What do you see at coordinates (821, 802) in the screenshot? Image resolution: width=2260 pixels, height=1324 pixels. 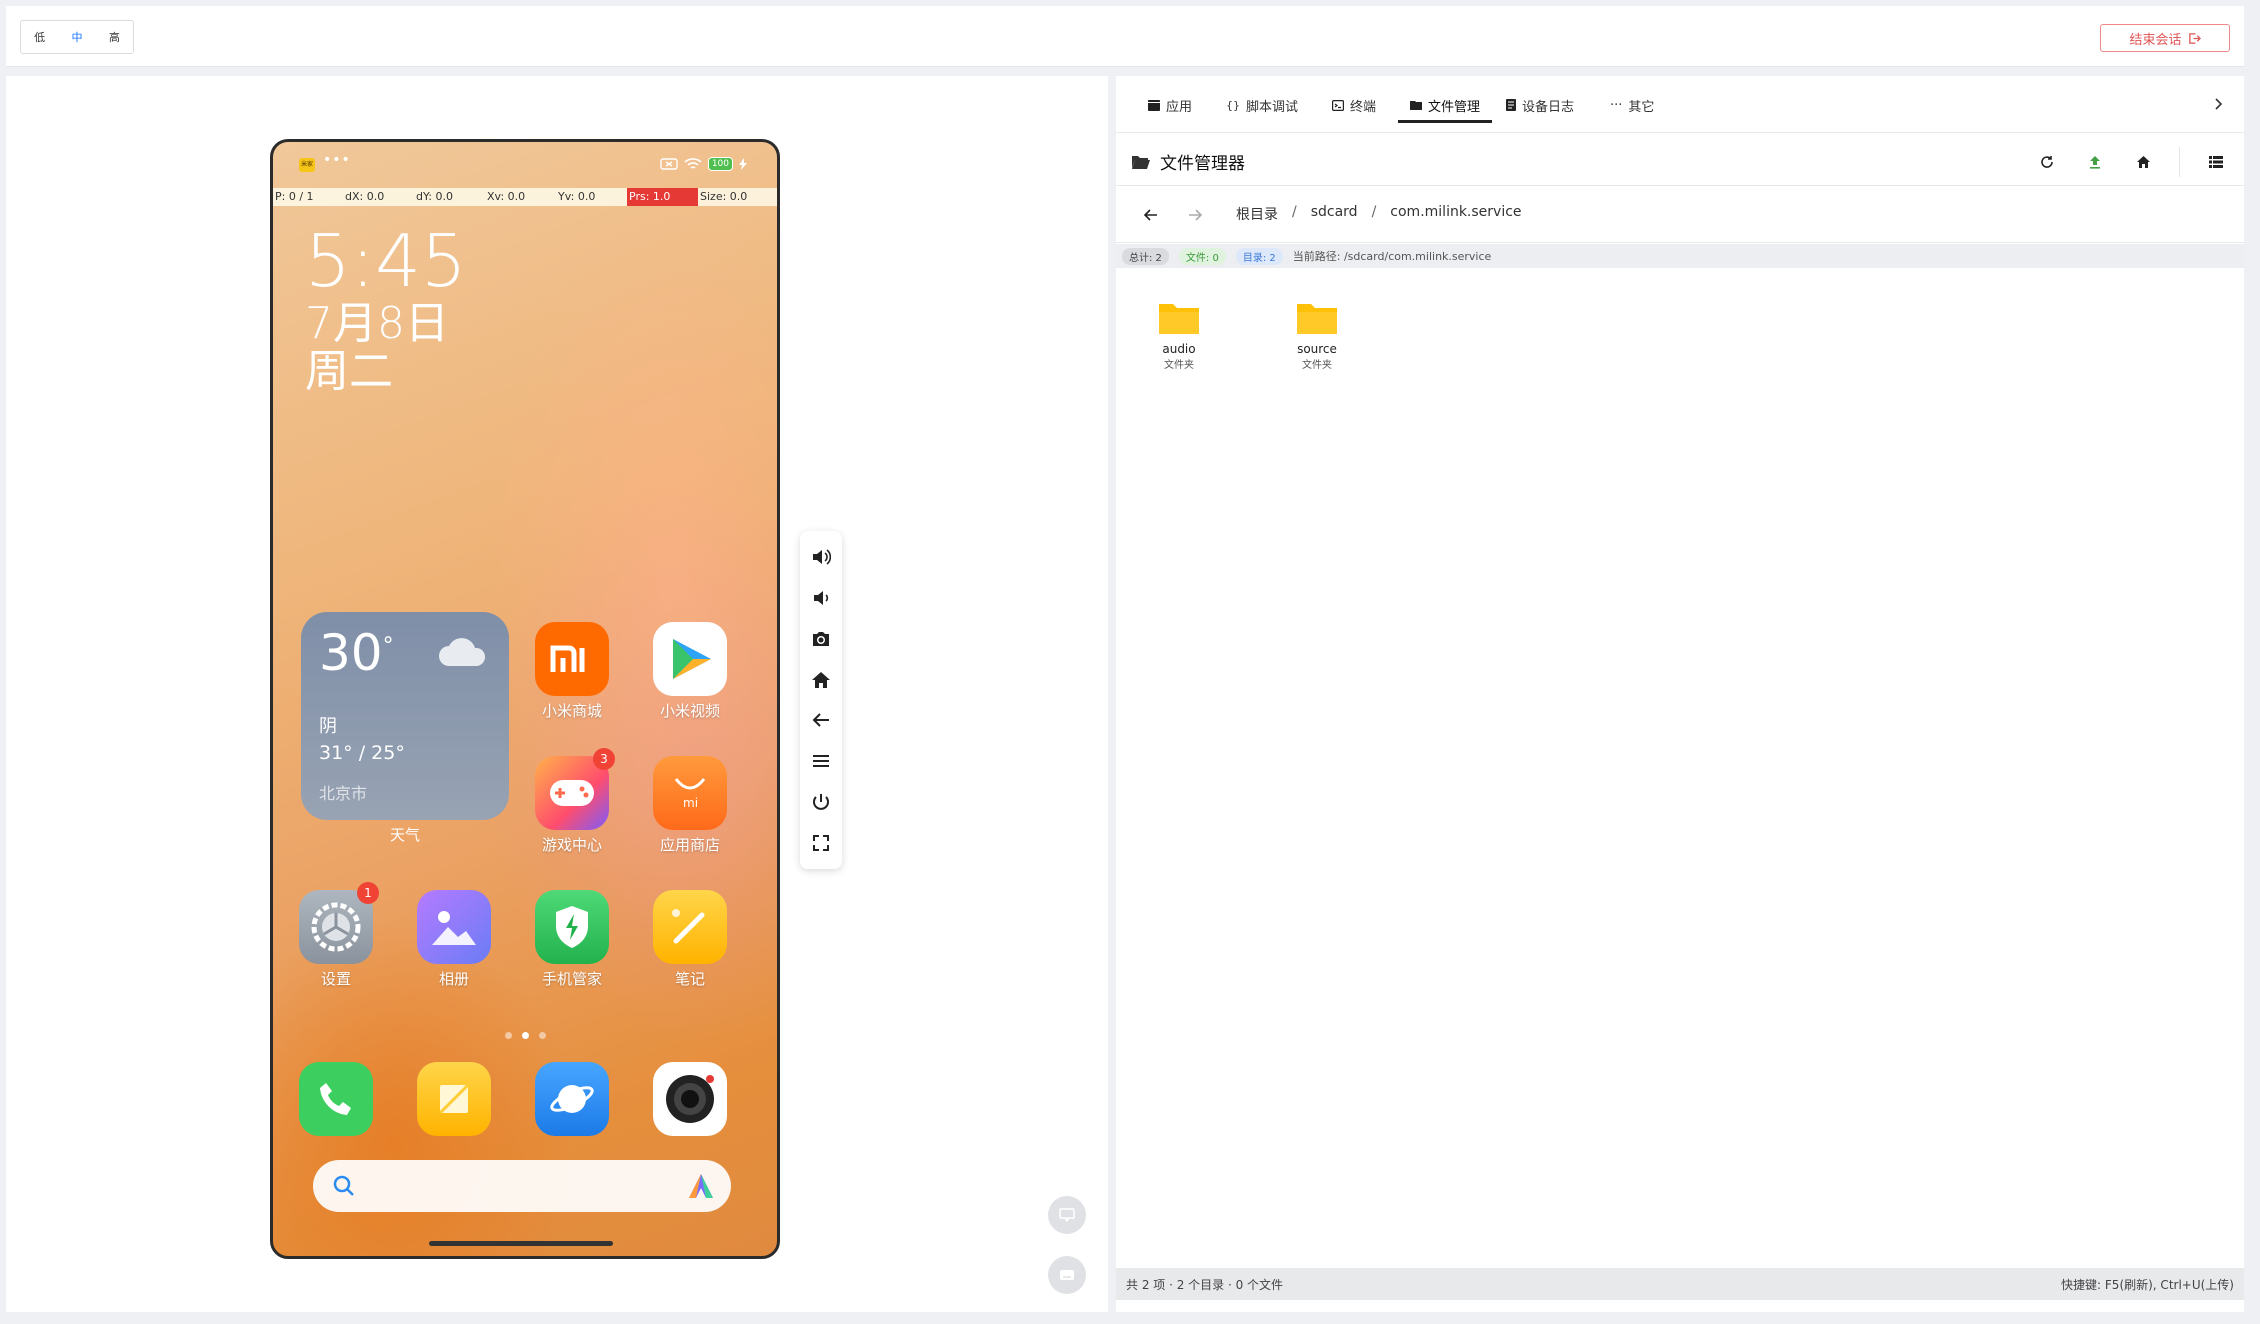 I see `power-button` at bounding box center [821, 802].